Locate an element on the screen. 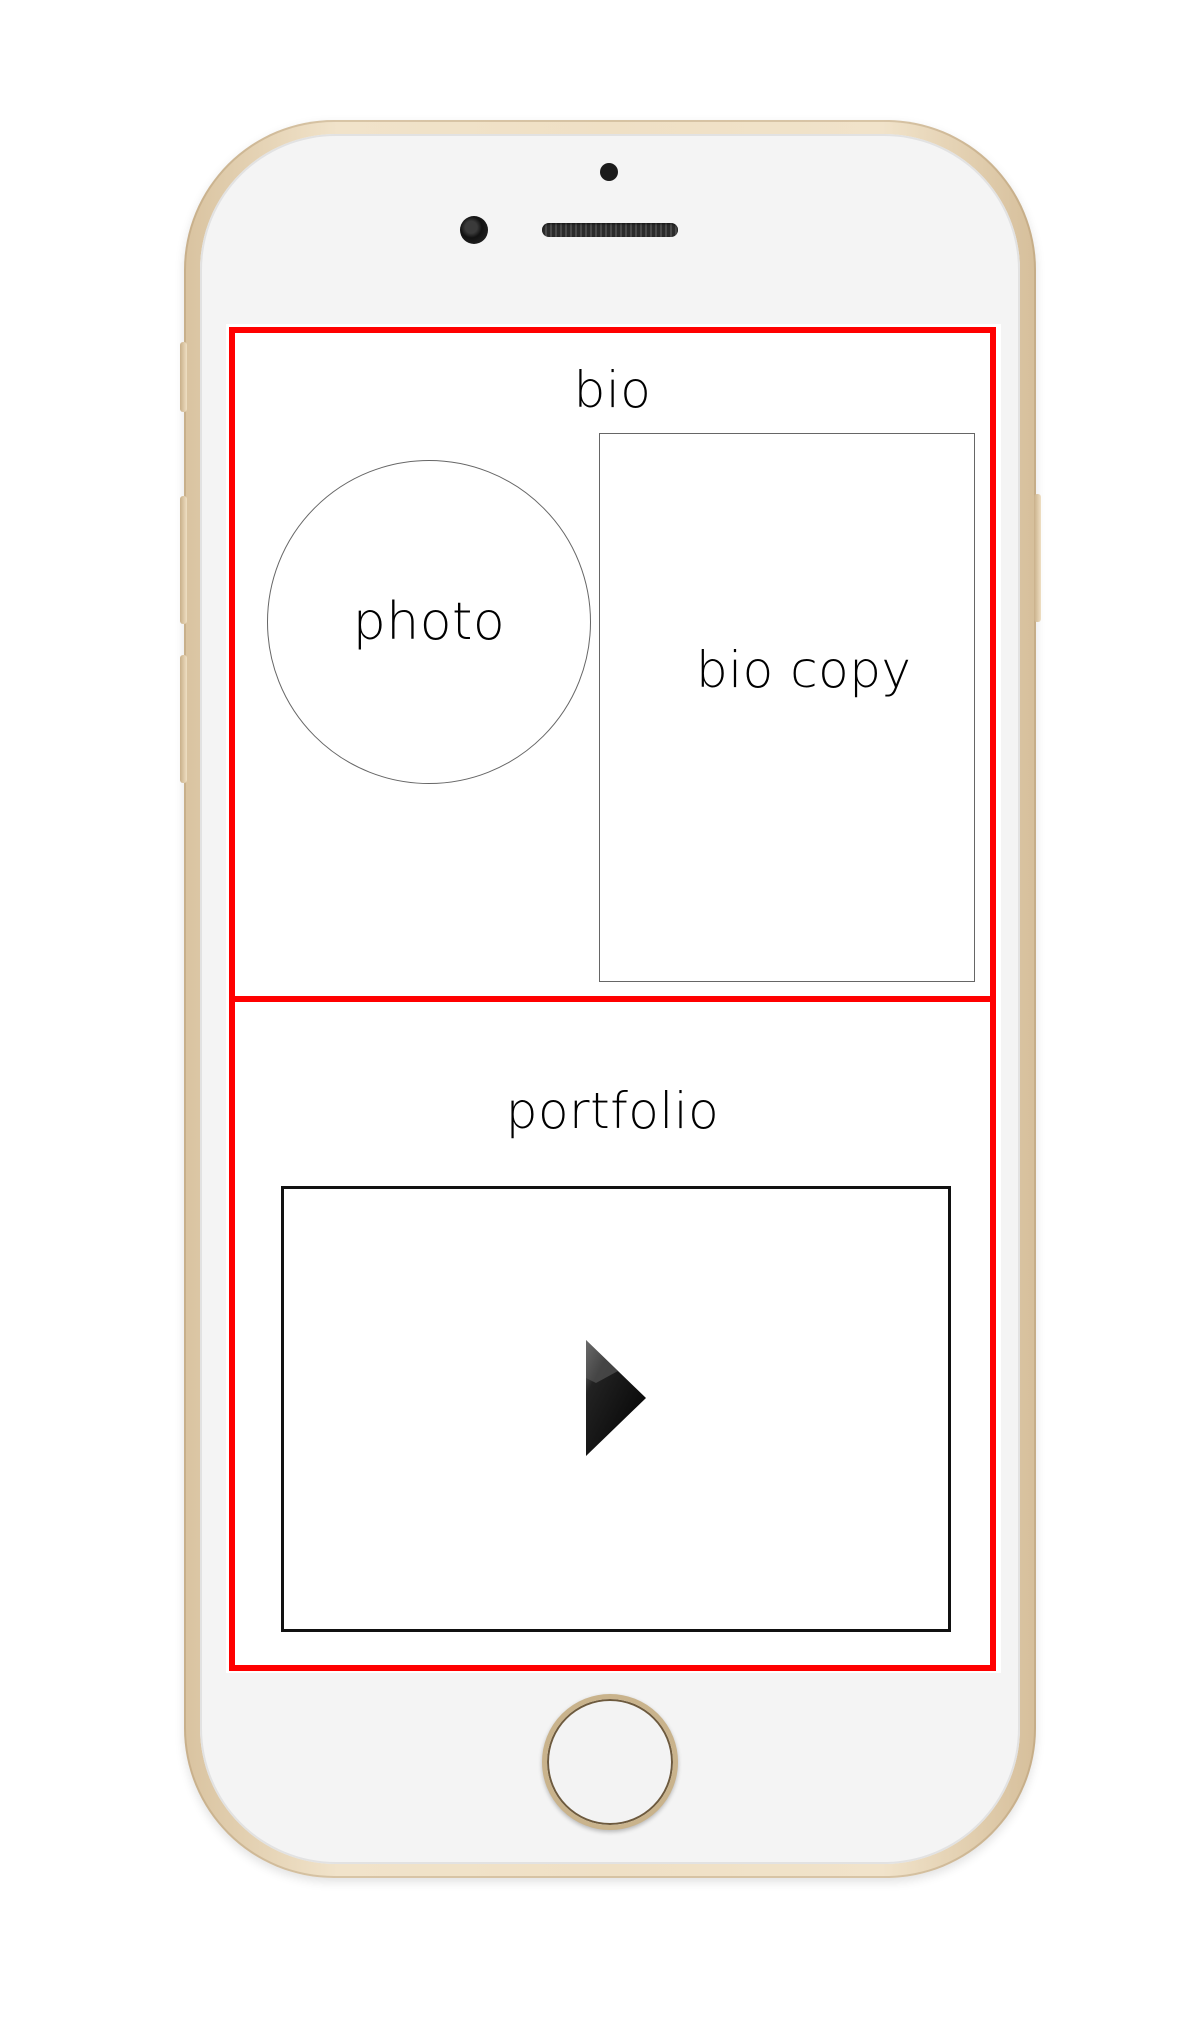  photo-label: photo is located at coordinates (429, 622).